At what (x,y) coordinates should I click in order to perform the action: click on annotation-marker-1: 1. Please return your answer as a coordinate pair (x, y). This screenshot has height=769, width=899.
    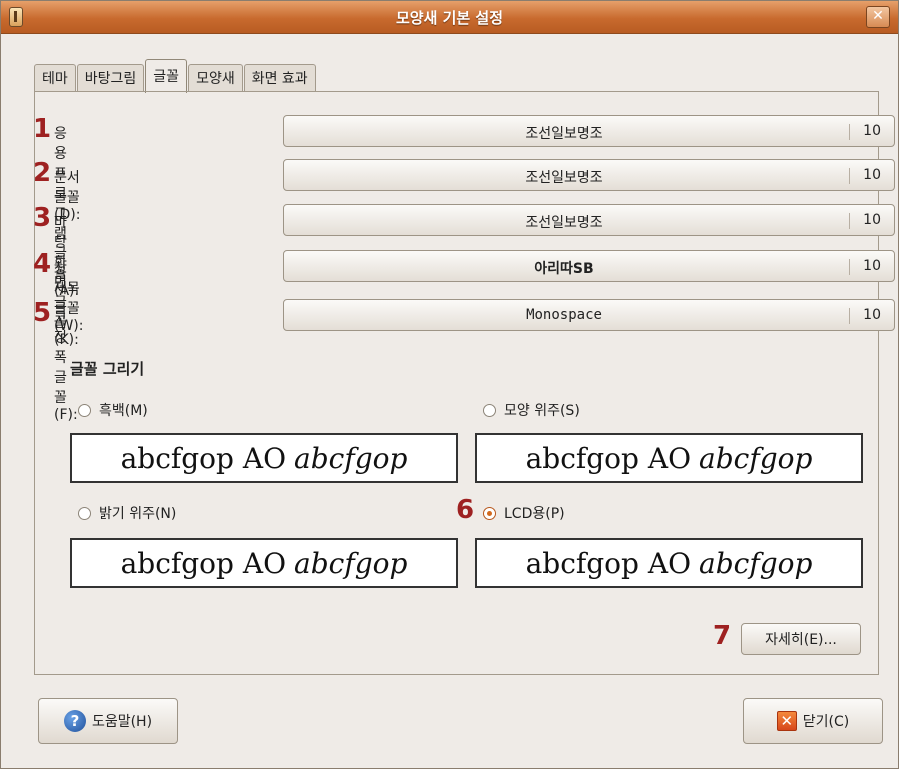
    Looking at the image, I should click on (42, 129).